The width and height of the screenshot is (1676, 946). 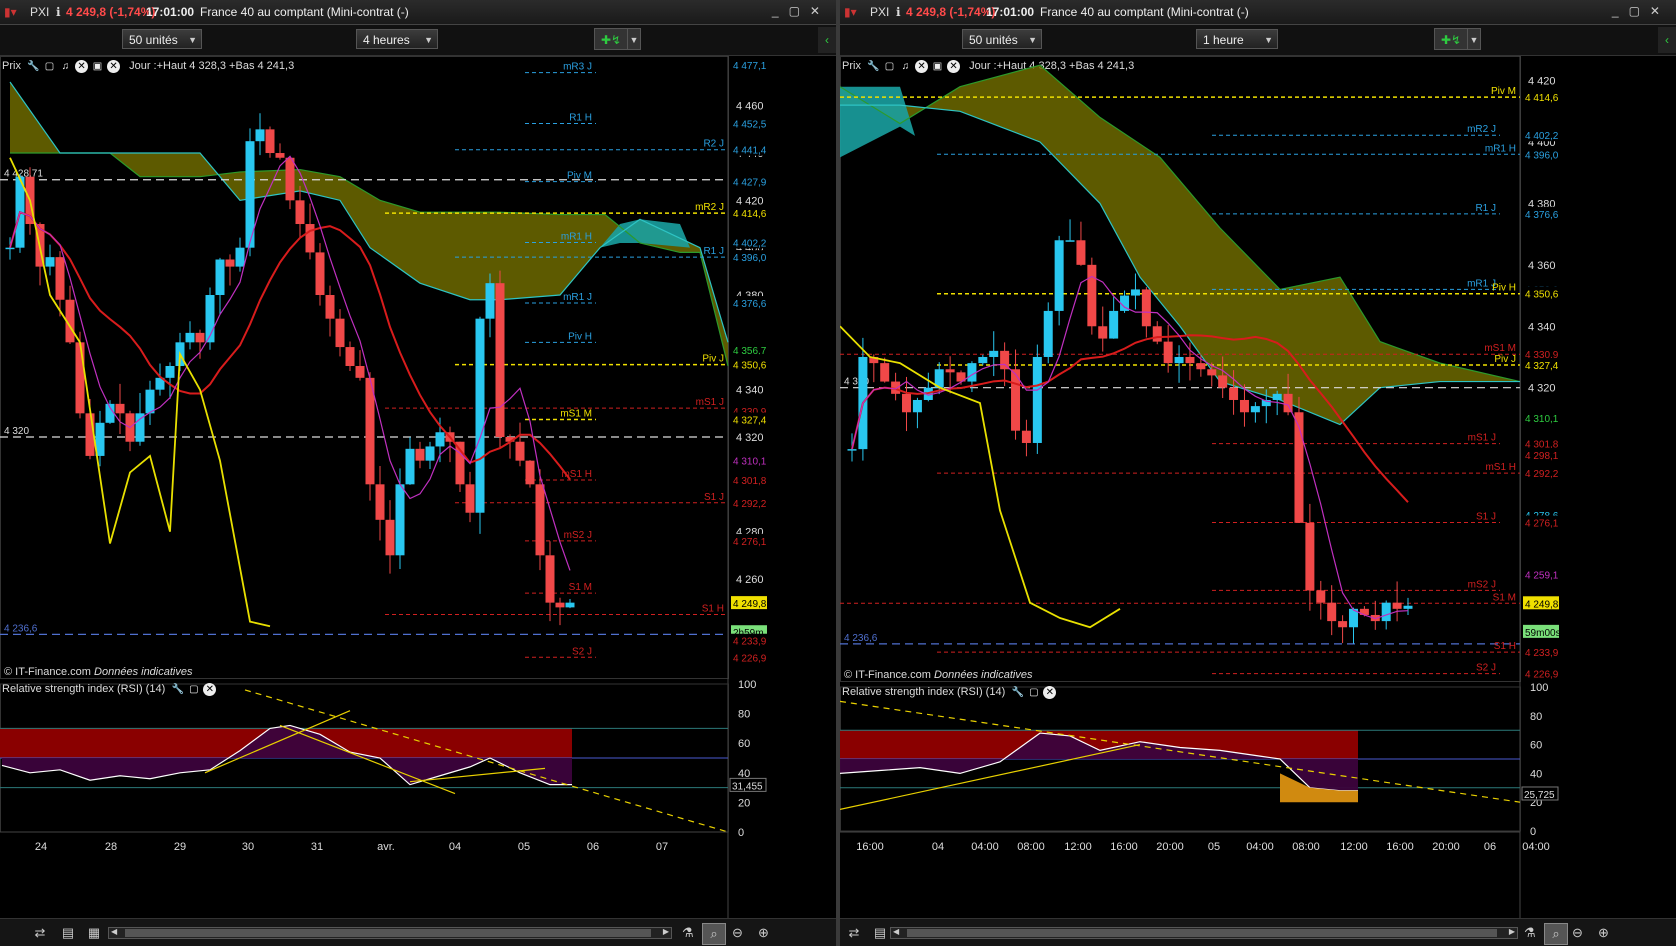 I want to click on x-tick-label: 20:00, so click(x=1446, y=847).